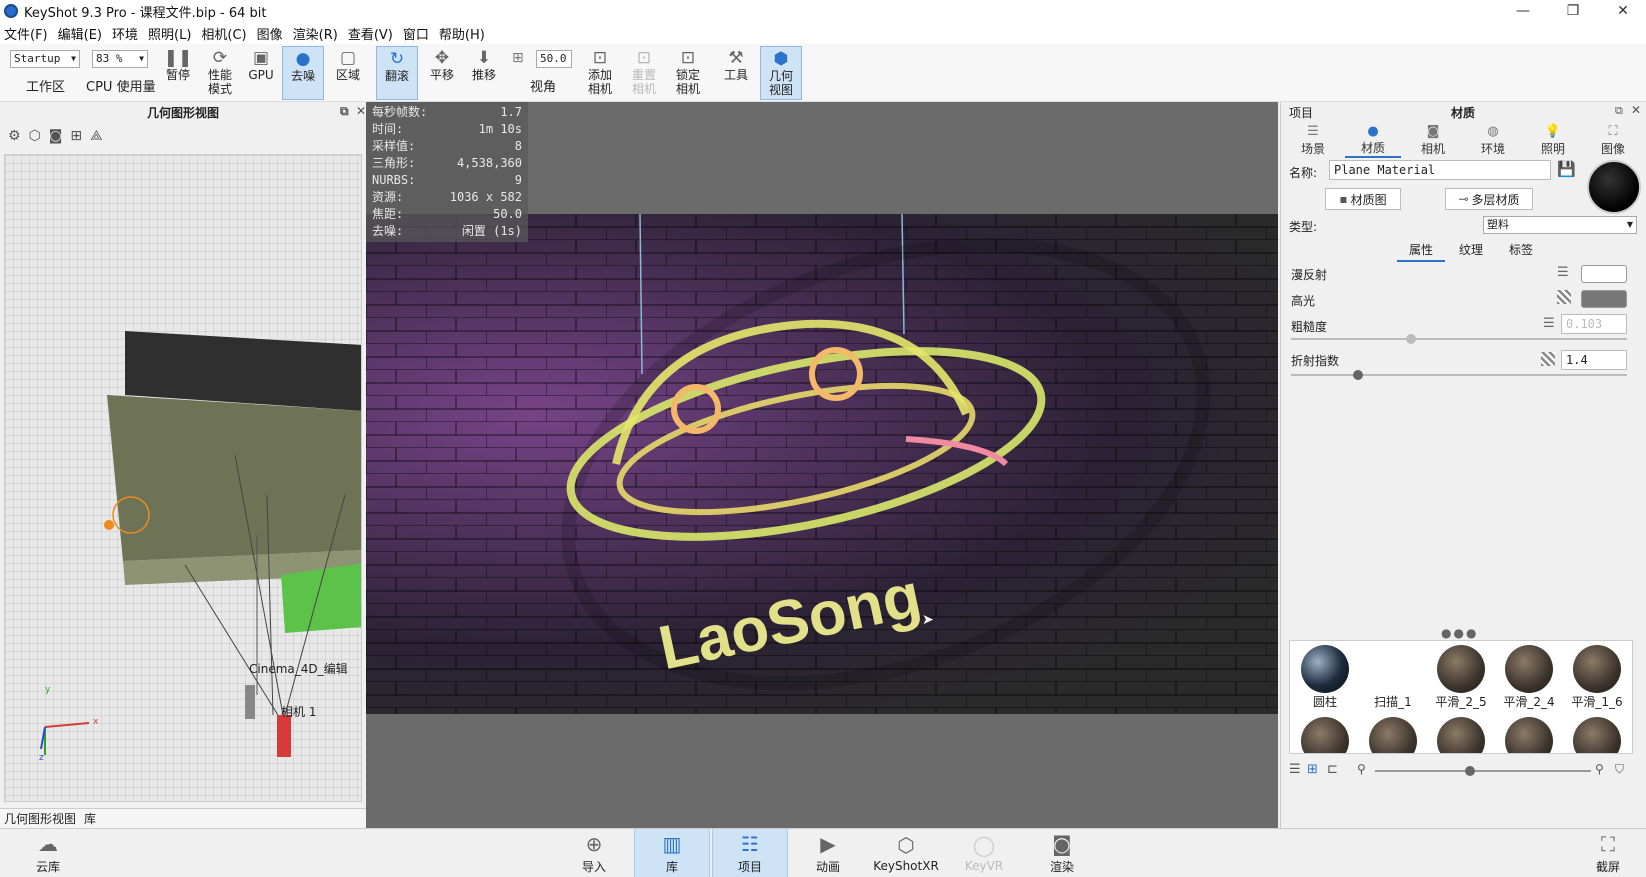 This screenshot has height=877, width=1646. Describe the element at coordinates (40, 818) in the screenshot. I see `tab-geometry-view: 几何图形视图` at that location.